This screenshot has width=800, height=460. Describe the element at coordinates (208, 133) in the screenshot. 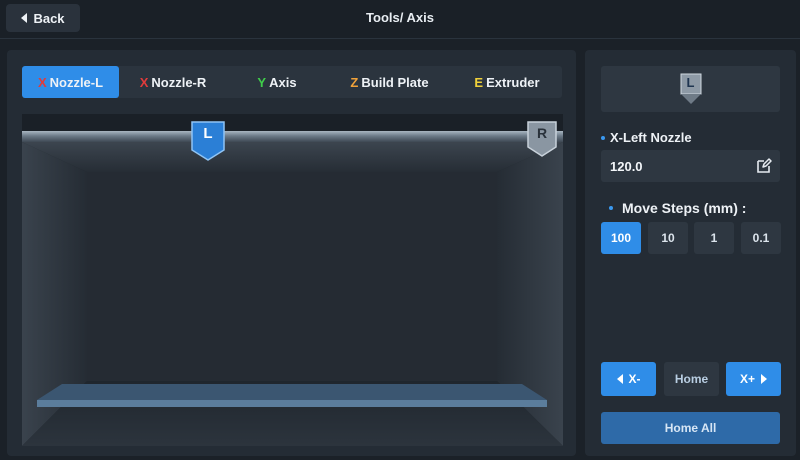

I see `left-nozzle-letter: L` at that location.